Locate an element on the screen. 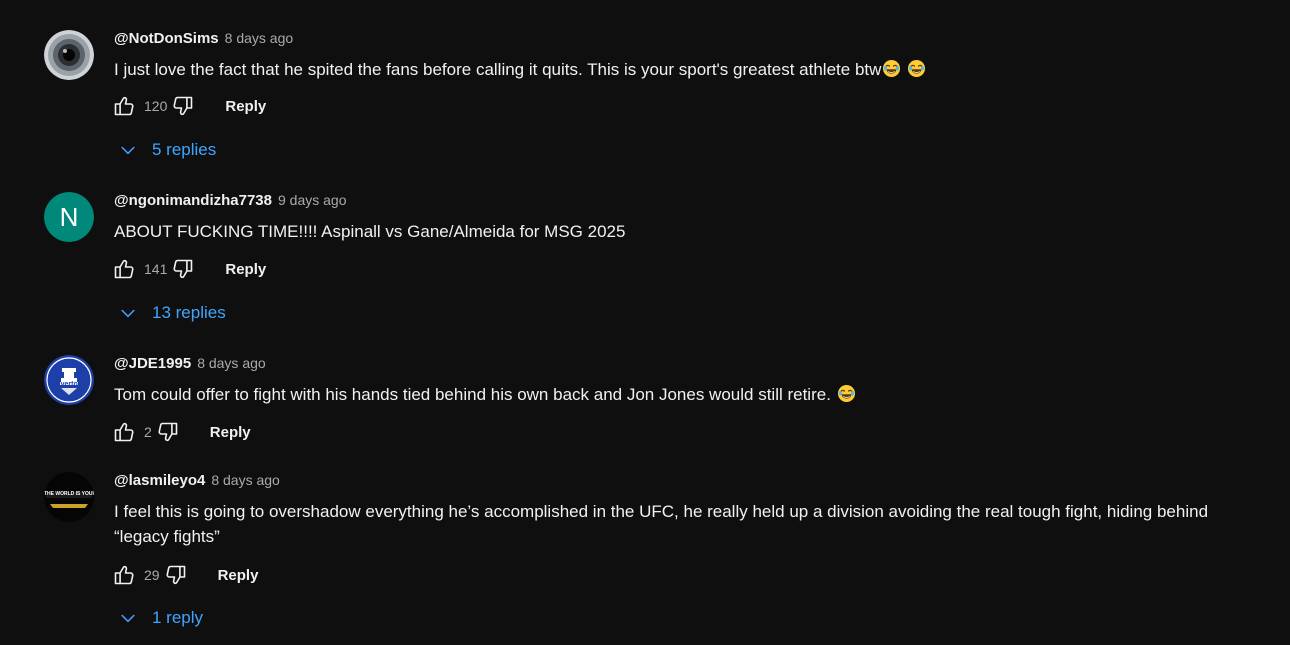  everton-crest-avatar-icon is located at coordinates (69, 380).